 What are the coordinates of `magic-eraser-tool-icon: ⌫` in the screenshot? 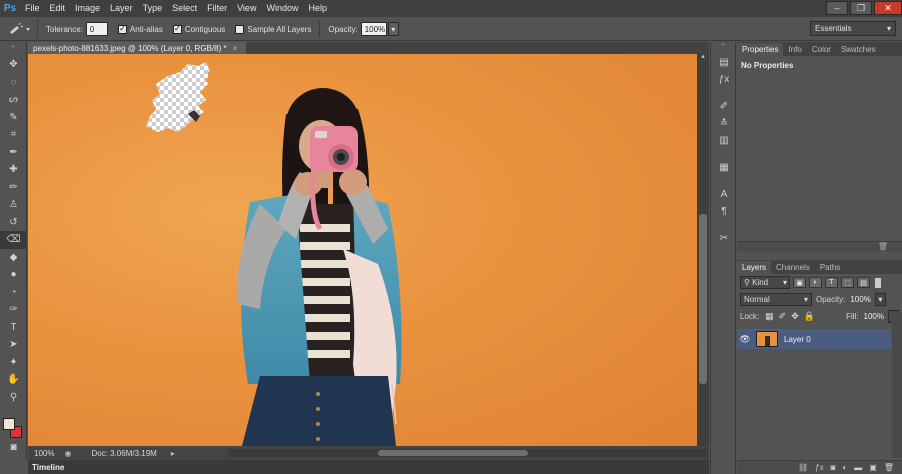 It's located at (13, 240).